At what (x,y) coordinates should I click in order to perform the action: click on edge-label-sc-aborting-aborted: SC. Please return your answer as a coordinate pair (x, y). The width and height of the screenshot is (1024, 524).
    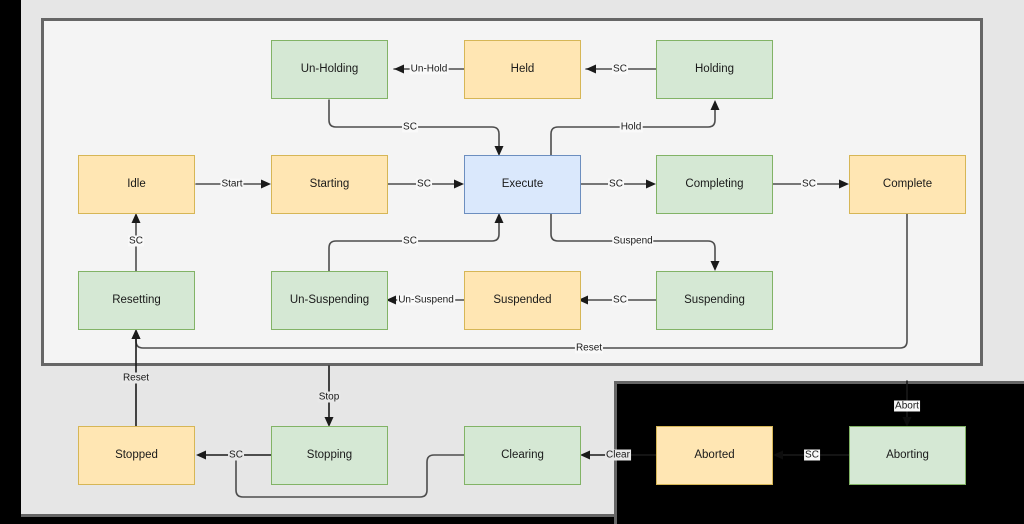
    Looking at the image, I should click on (812, 455).